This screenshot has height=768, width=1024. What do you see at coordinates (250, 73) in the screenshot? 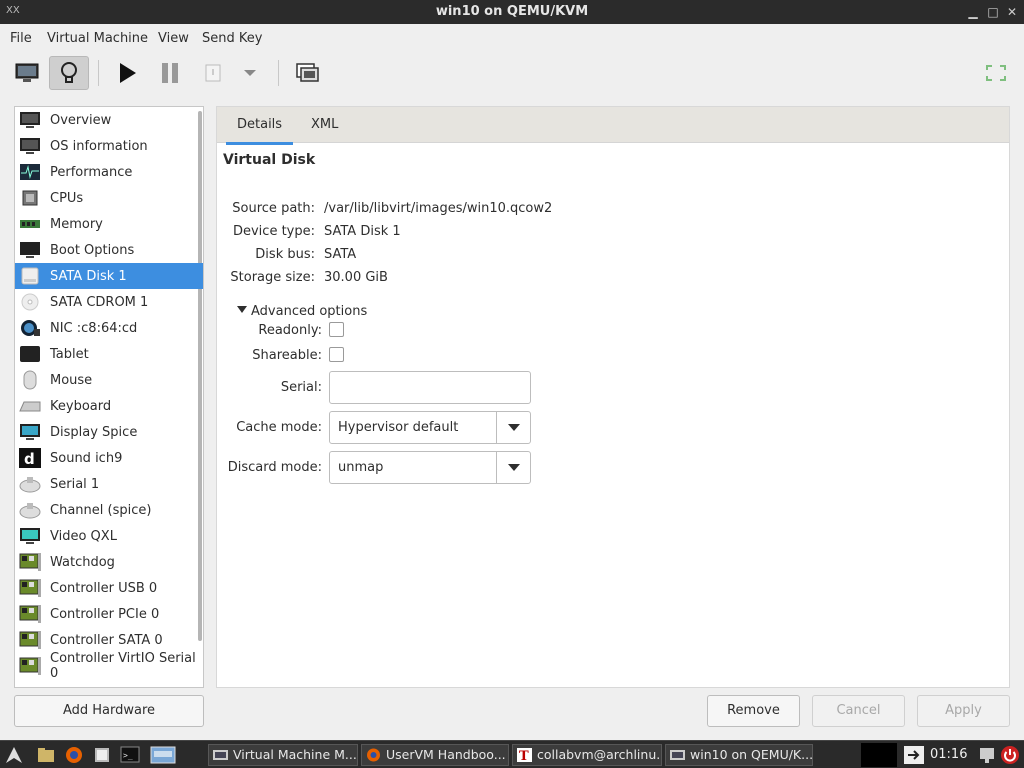
I see `shutdown-menu-button` at bounding box center [250, 73].